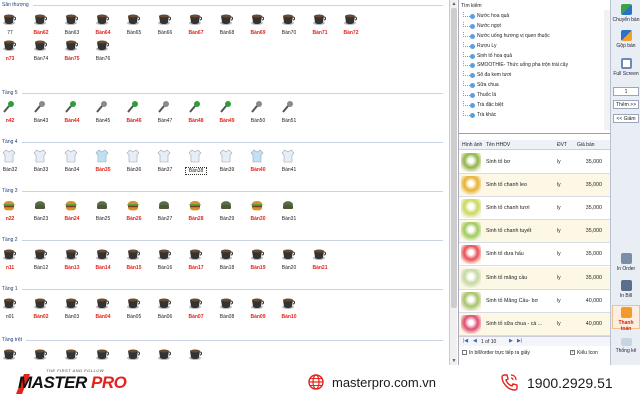  I want to click on table-tile: Bàn30, so click(258, 212).